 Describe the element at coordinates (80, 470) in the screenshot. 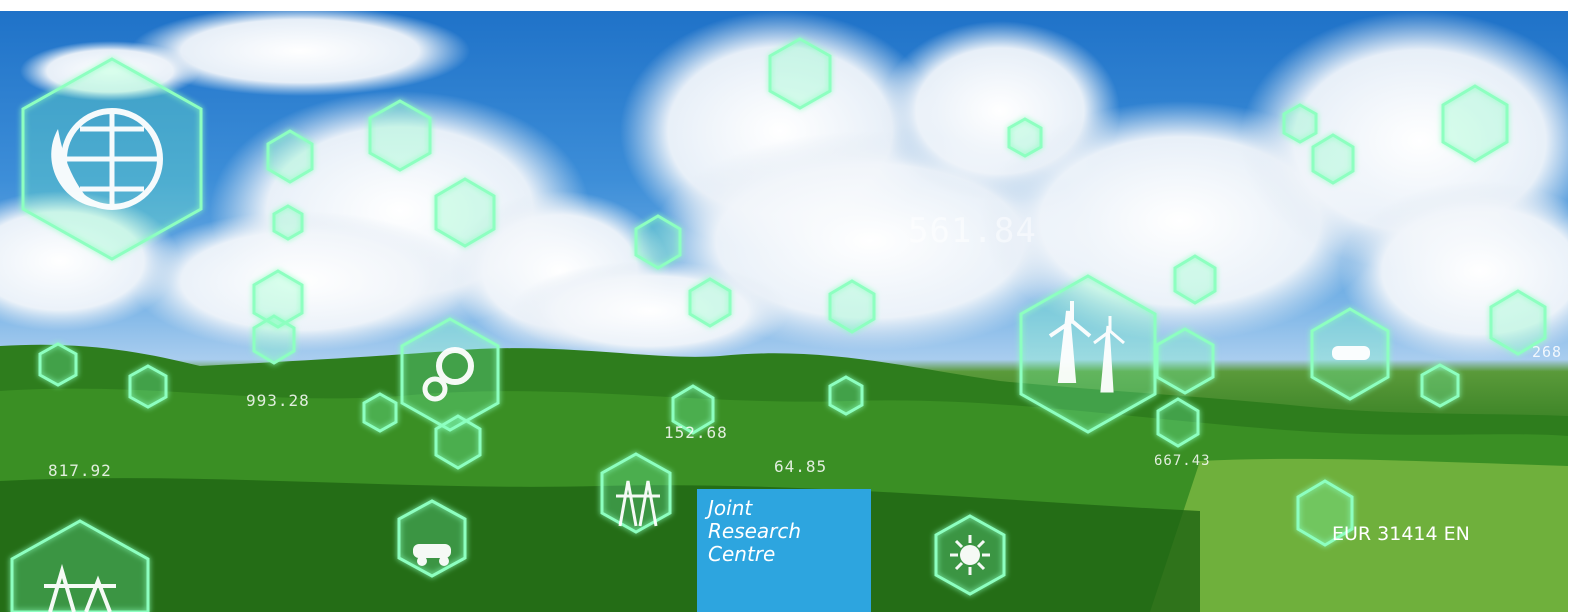

I see `decorative-number: 817.92` at that location.